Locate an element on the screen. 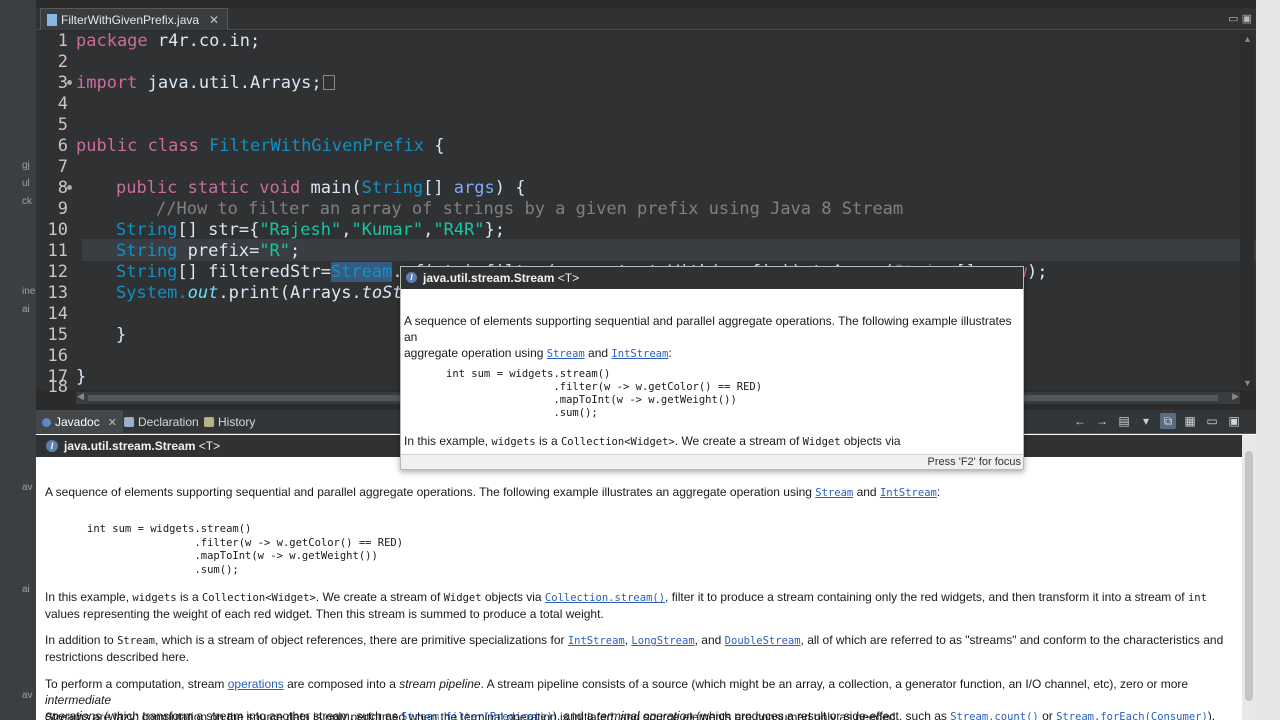 The image size is (1280, 720). scroll-left-icon: ◀ is located at coordinates (80, 396).